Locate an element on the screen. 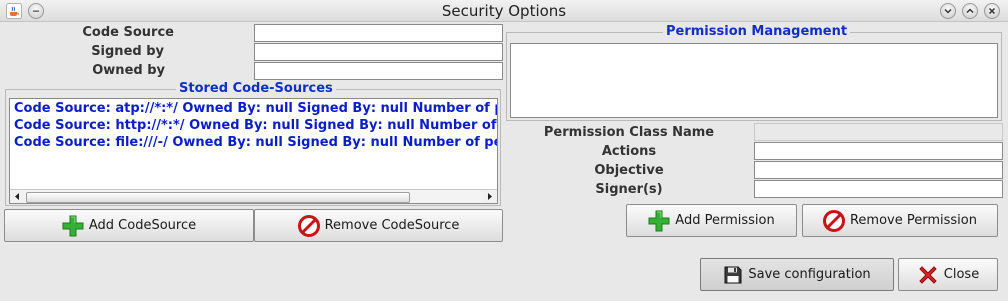  signers-input is located at coordinates (878, 189).